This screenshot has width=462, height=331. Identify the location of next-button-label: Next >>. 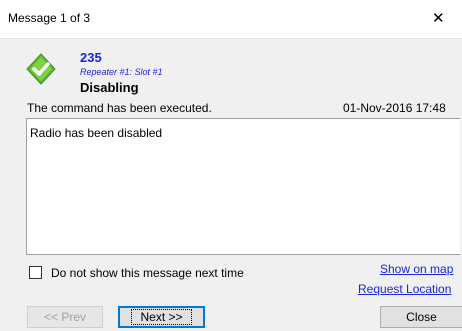
(161, 317).